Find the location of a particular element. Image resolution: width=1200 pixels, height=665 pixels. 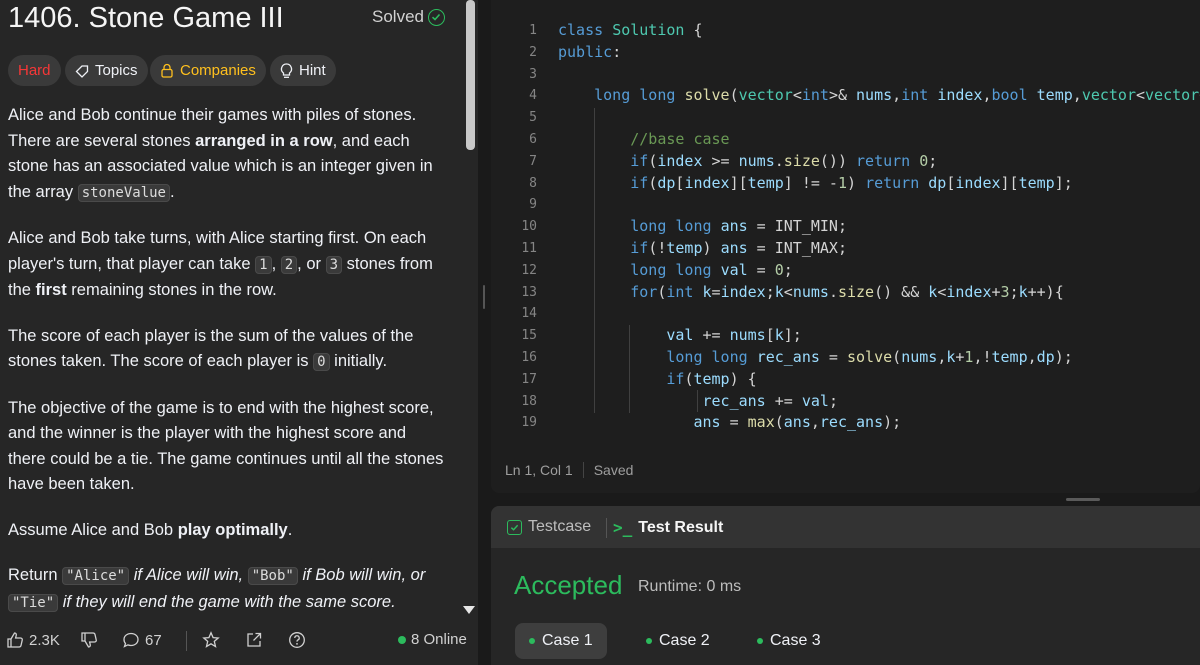

verdict-status: Accepted is located at coordinates (568, 585).